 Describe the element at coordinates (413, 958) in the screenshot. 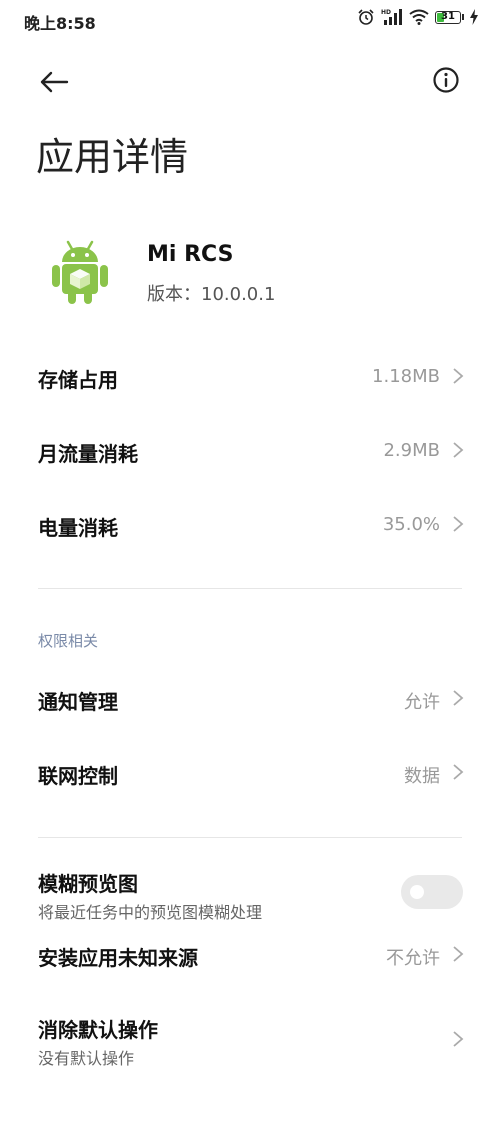

I see `row-value: 不允许` at that location.